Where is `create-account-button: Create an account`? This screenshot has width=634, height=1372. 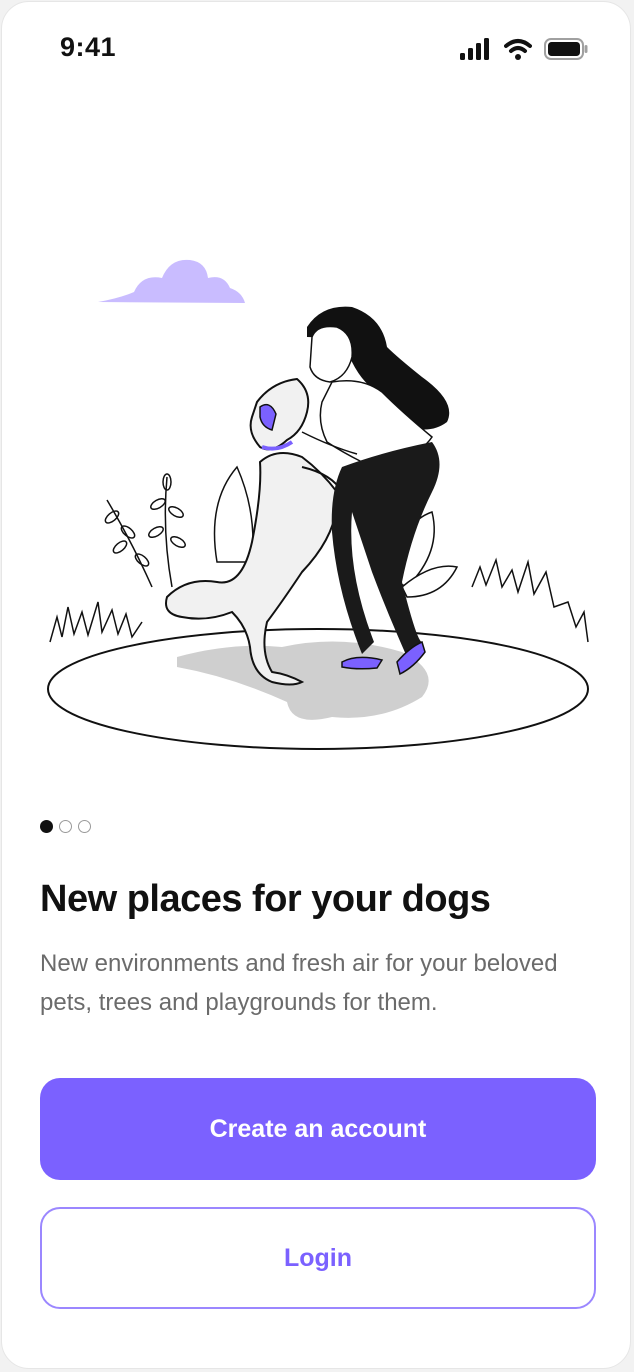
create-account-button: Create an account is located at coordinates (318, 1129).